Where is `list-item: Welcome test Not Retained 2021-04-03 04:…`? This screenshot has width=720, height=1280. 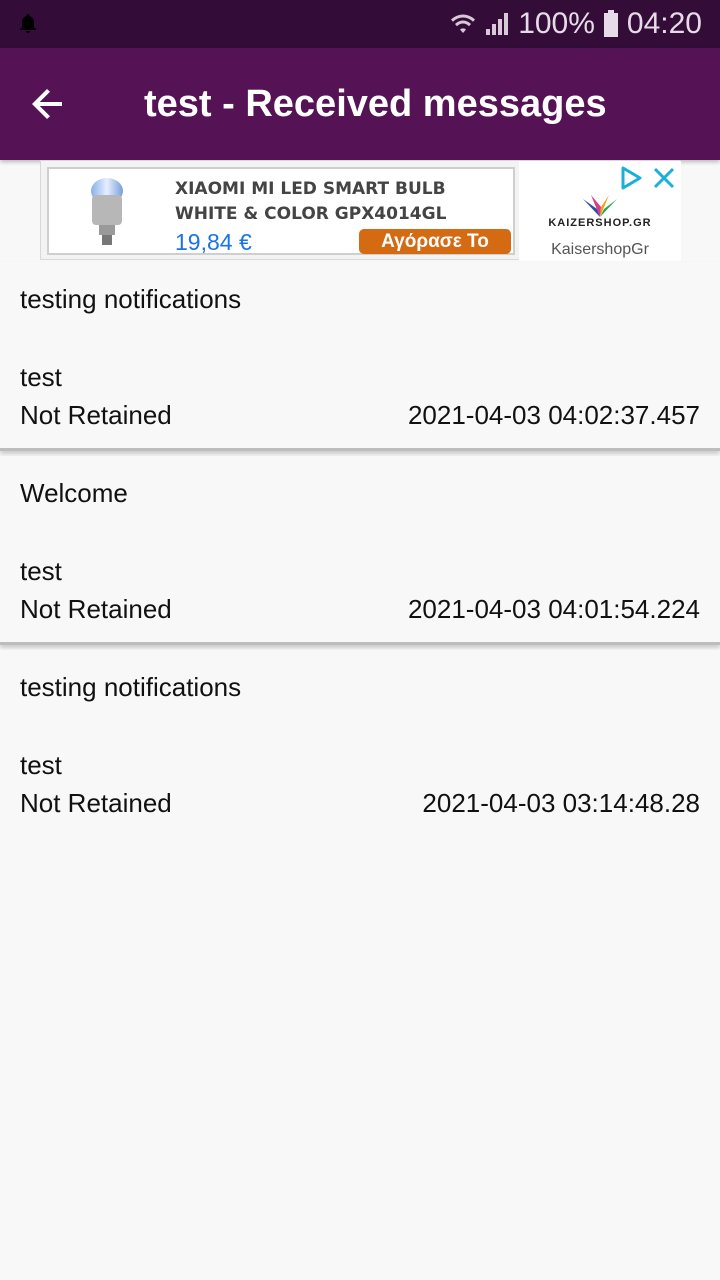 list-item: Welcome test Not Retained 2021-04-03 04:… is located at coordinates (360, 550).